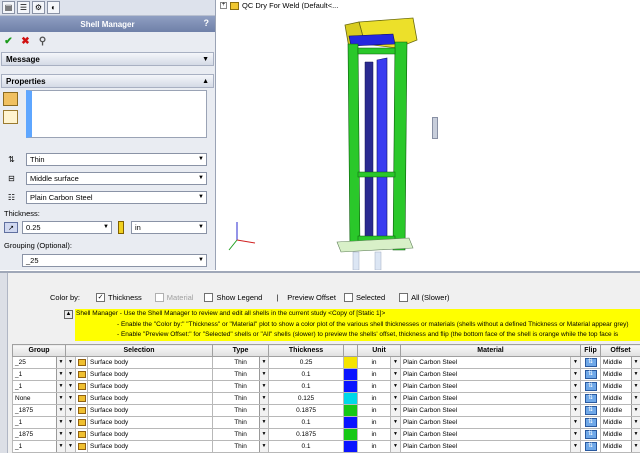  I want to click on group-cell: None ▼, so click(39, 398).